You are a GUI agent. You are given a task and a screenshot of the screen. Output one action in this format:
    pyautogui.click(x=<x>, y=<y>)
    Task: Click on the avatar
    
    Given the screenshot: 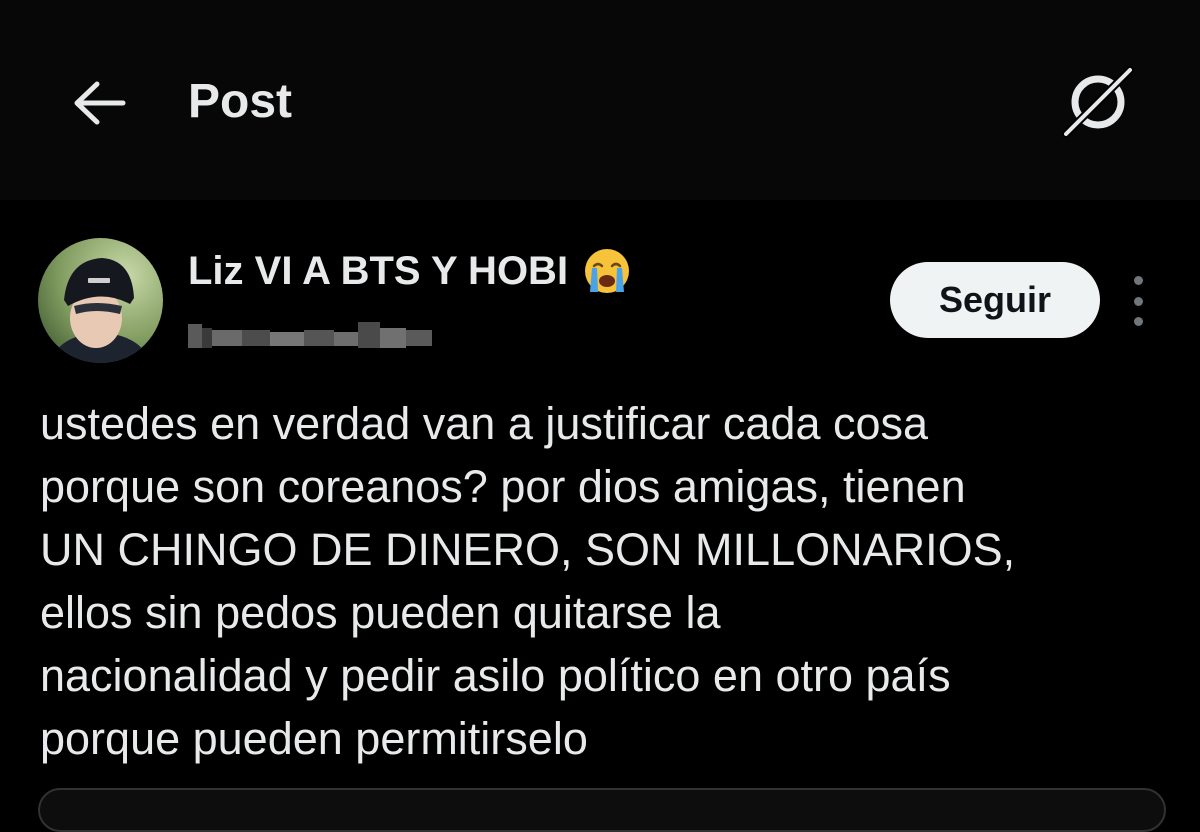 What is the action you would take?
    pyautogui.click(x=100, y=300)
    